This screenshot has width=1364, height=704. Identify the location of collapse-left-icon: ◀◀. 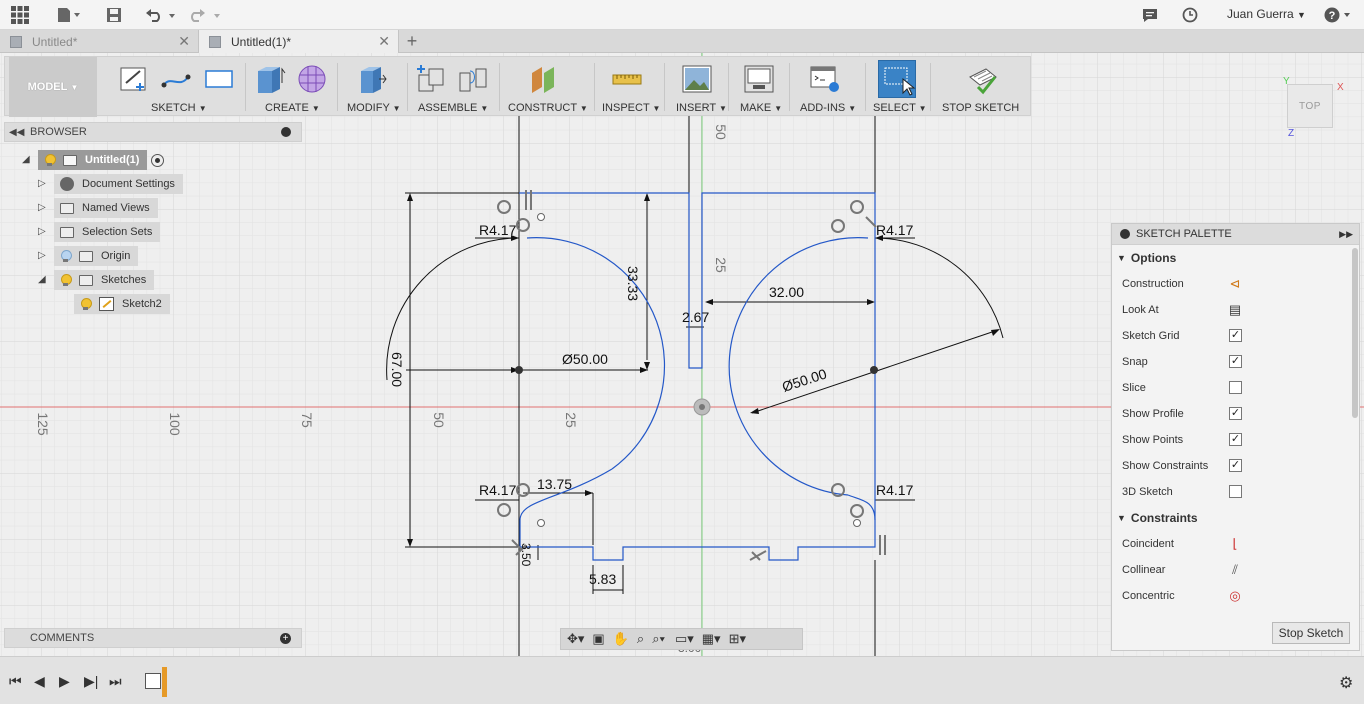
(16, 132).